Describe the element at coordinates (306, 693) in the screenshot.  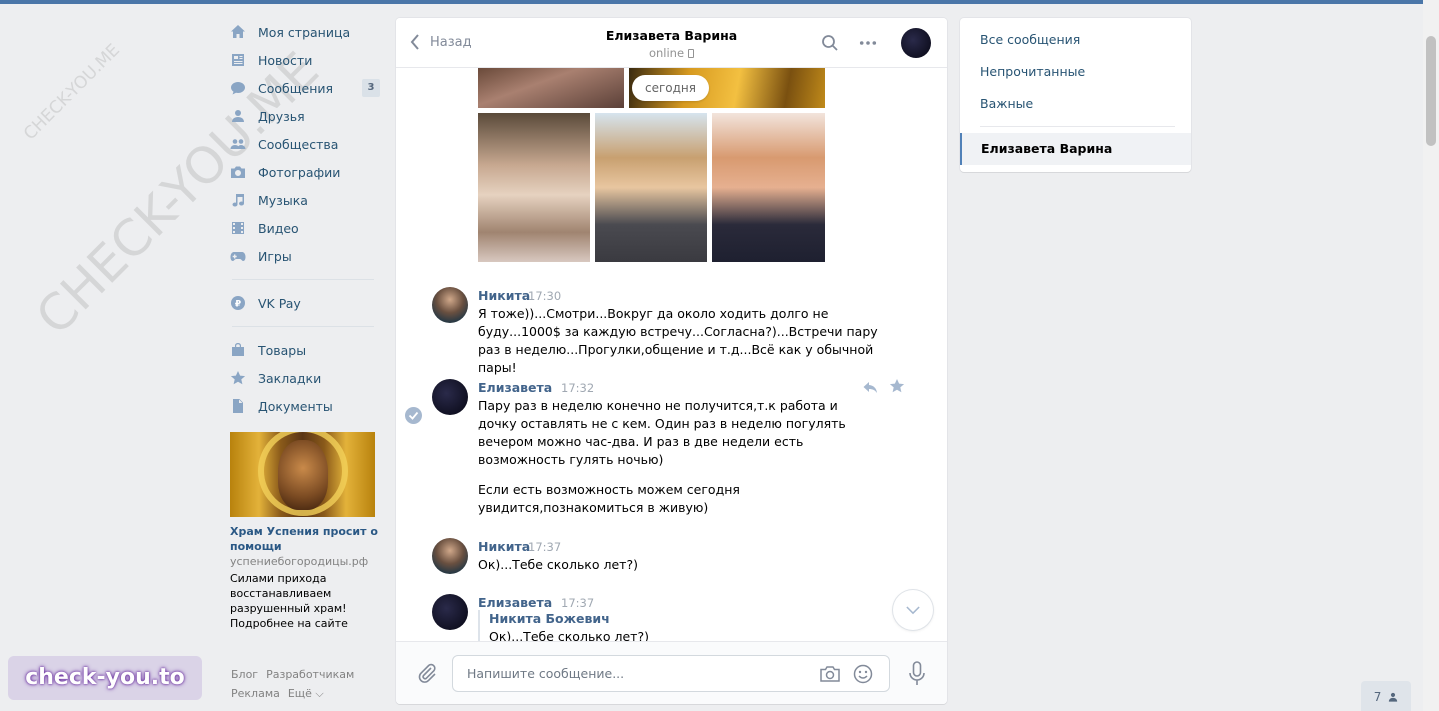
I see `footer-link-more: Ещё ⌵` at that location.